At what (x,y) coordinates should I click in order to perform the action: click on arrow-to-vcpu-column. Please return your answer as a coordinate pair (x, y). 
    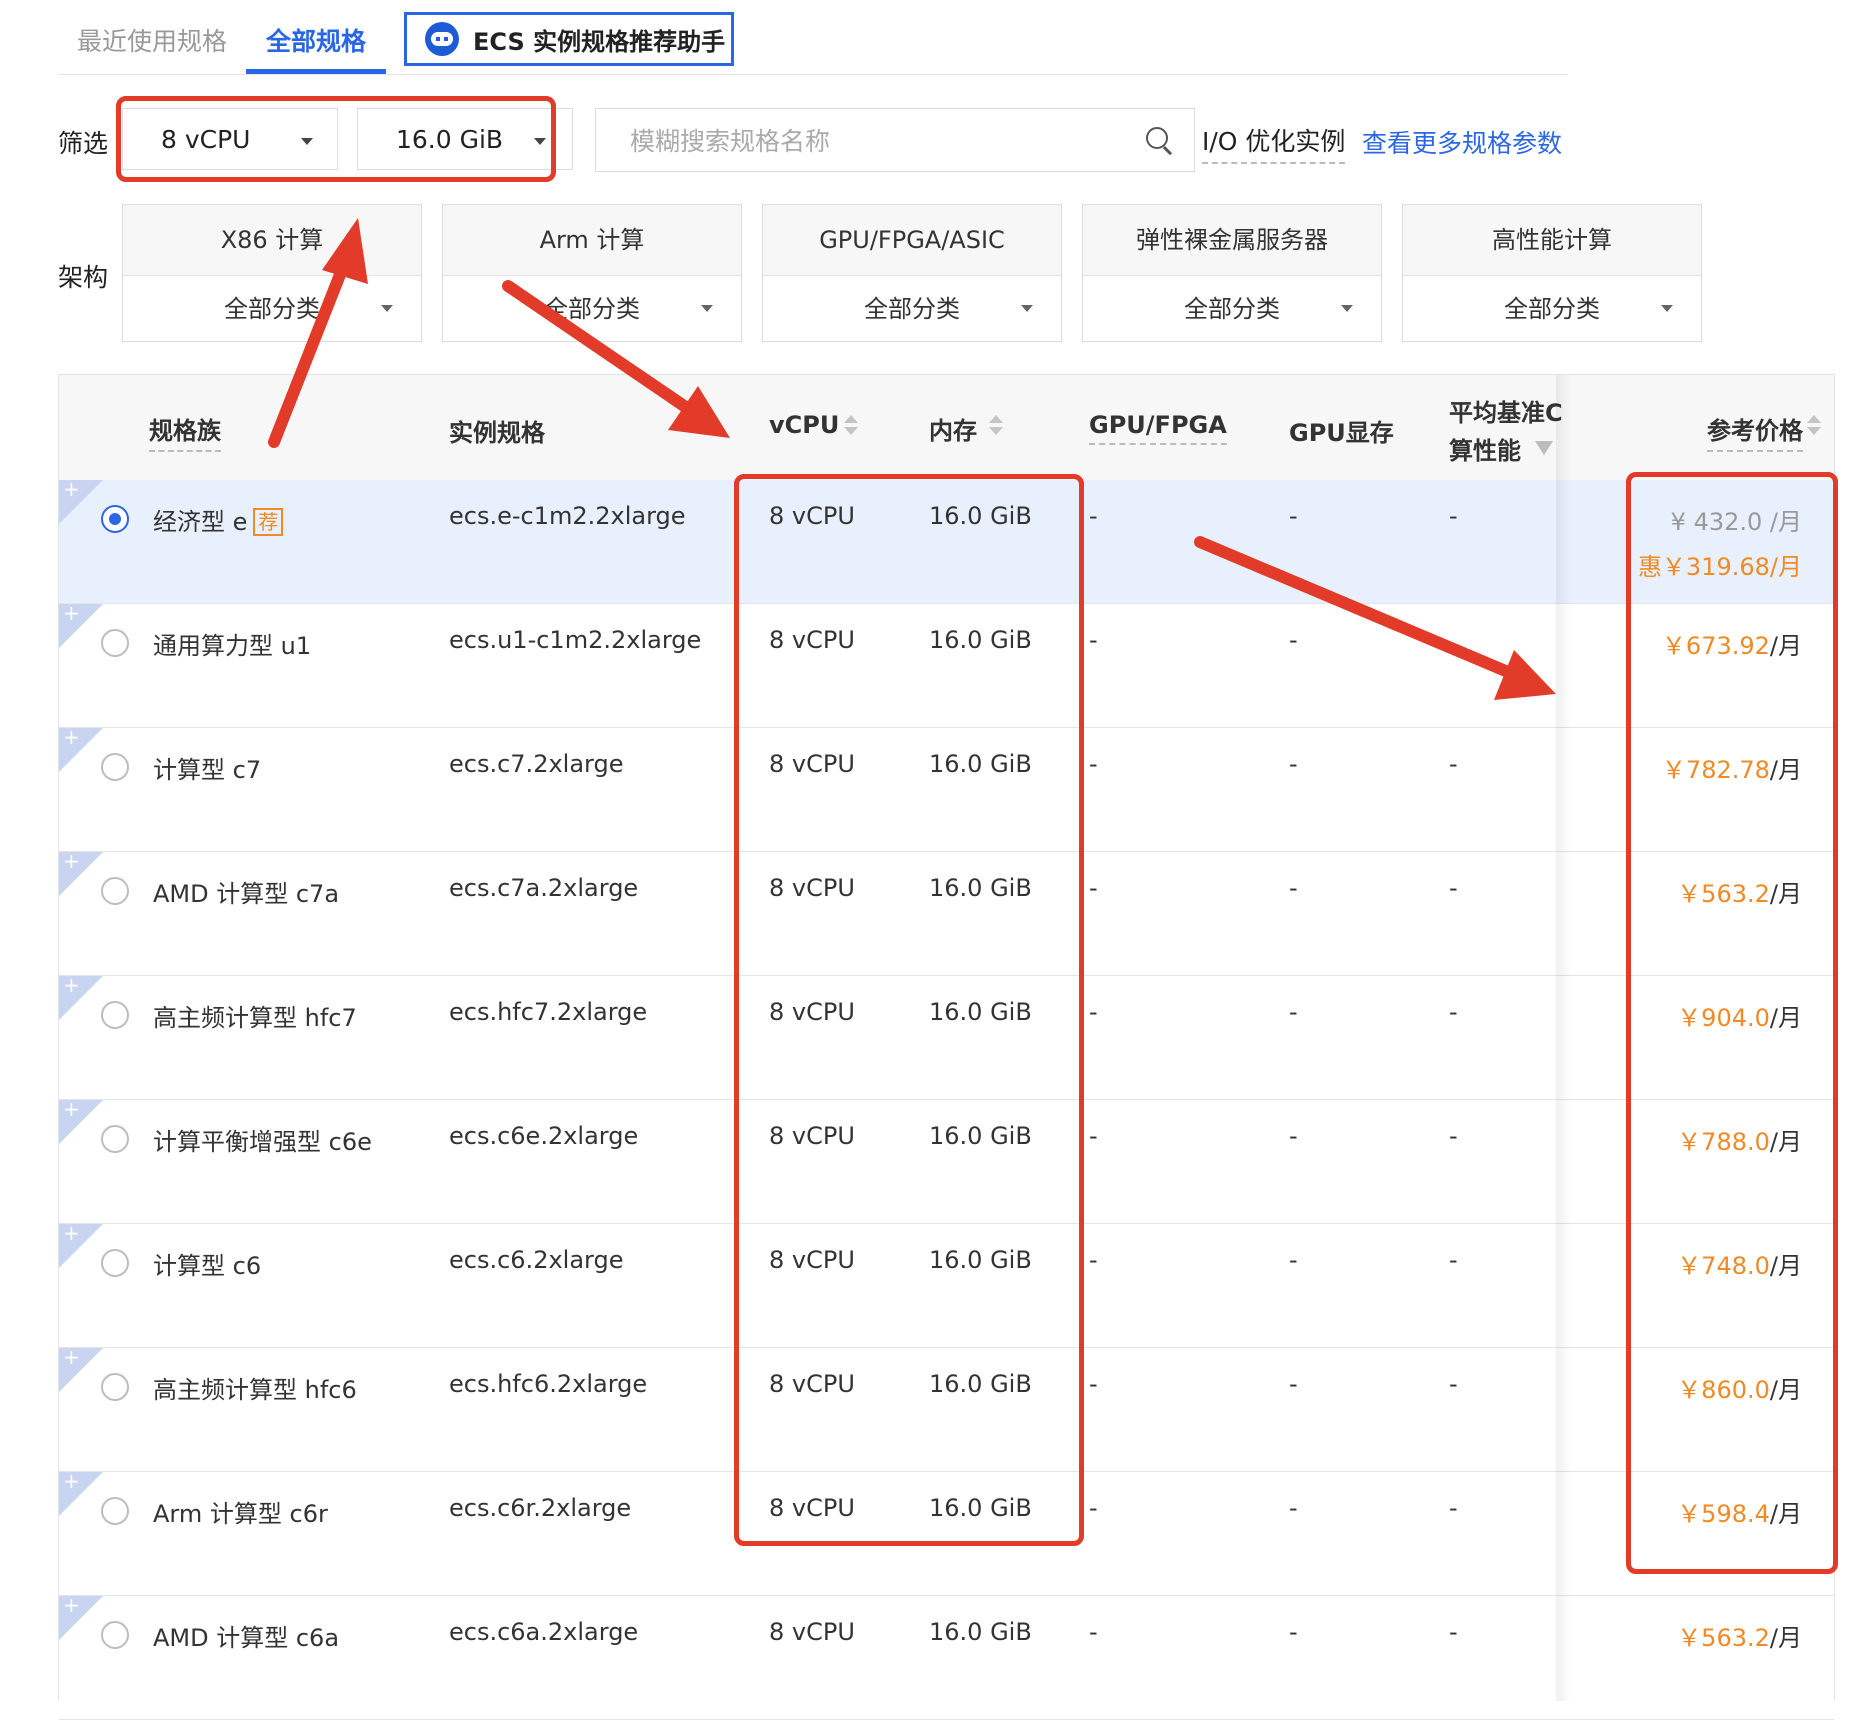
    Looking at the image, I should click on (616, 359).